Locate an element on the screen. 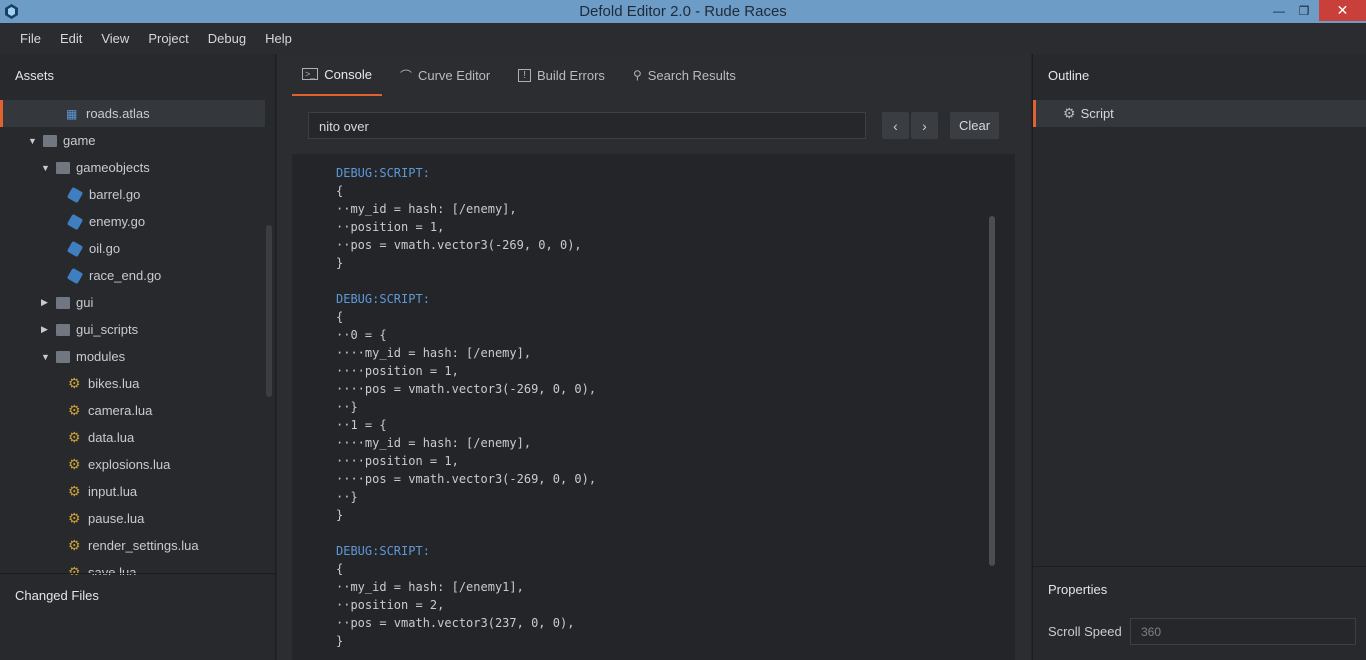 The width and height of the screenshot is (1366, 660). tab-label: Search Results is located at coordinates (691, 75).